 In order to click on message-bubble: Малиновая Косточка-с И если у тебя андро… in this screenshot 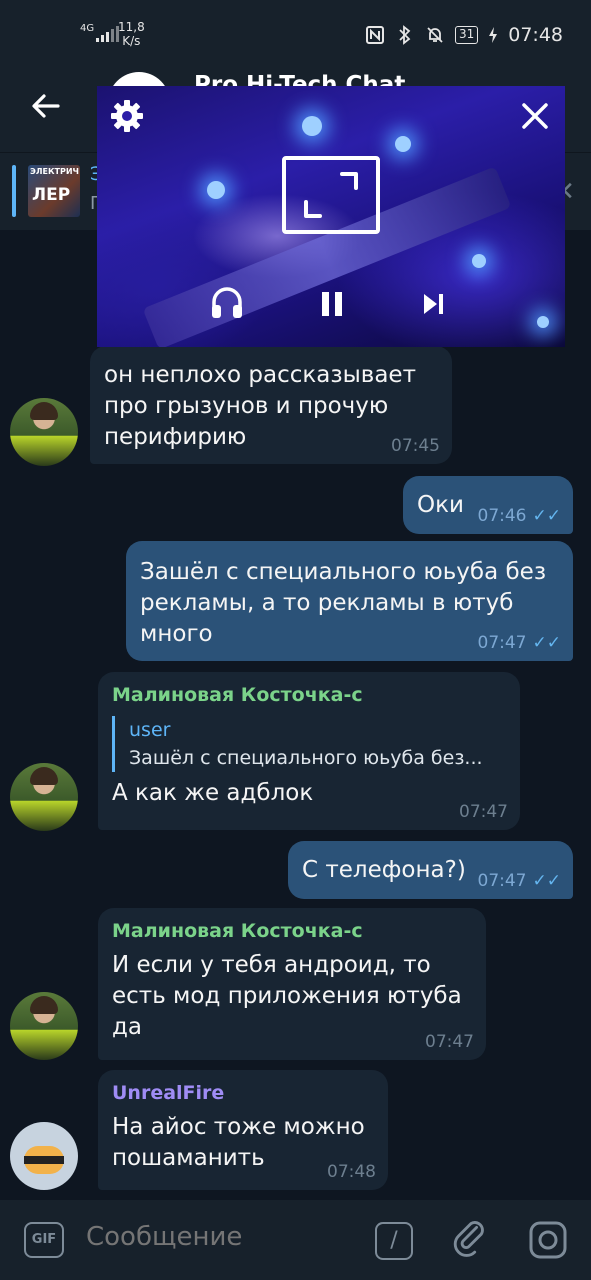, I will do `click(292, 984)`.